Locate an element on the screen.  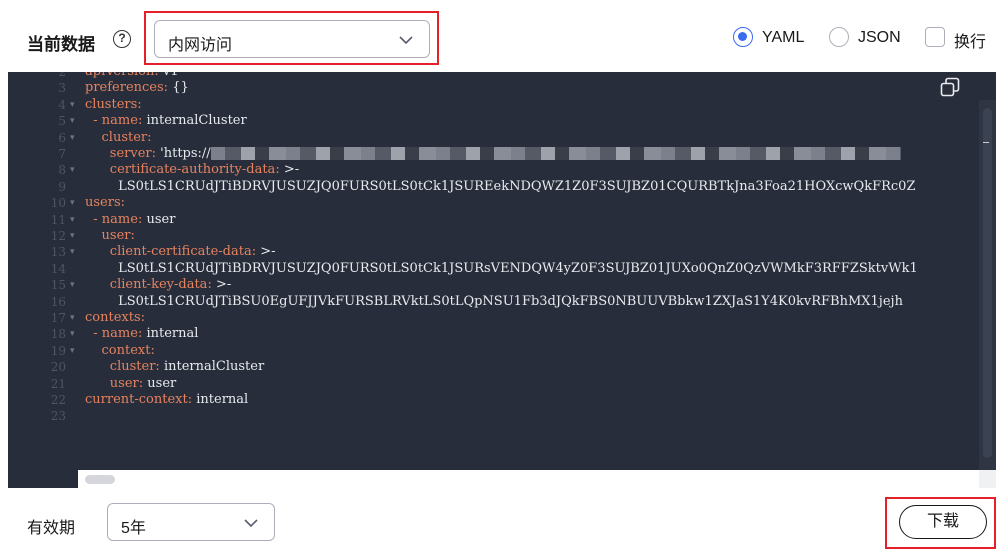
code-line: 7 server: 'https:// is located at coordinates (498, 154).